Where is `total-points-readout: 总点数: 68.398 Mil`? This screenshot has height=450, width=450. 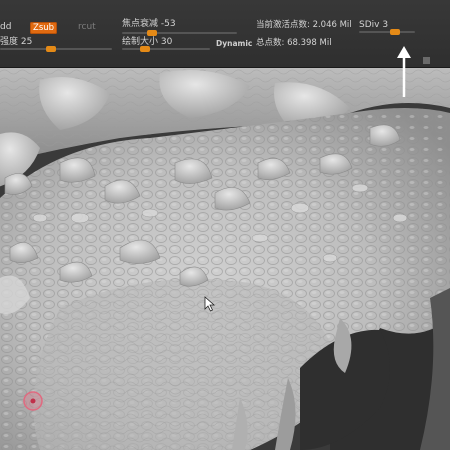 total-points-readout: 总点数: 68.398 Mil is located at coordinates (294, 43).